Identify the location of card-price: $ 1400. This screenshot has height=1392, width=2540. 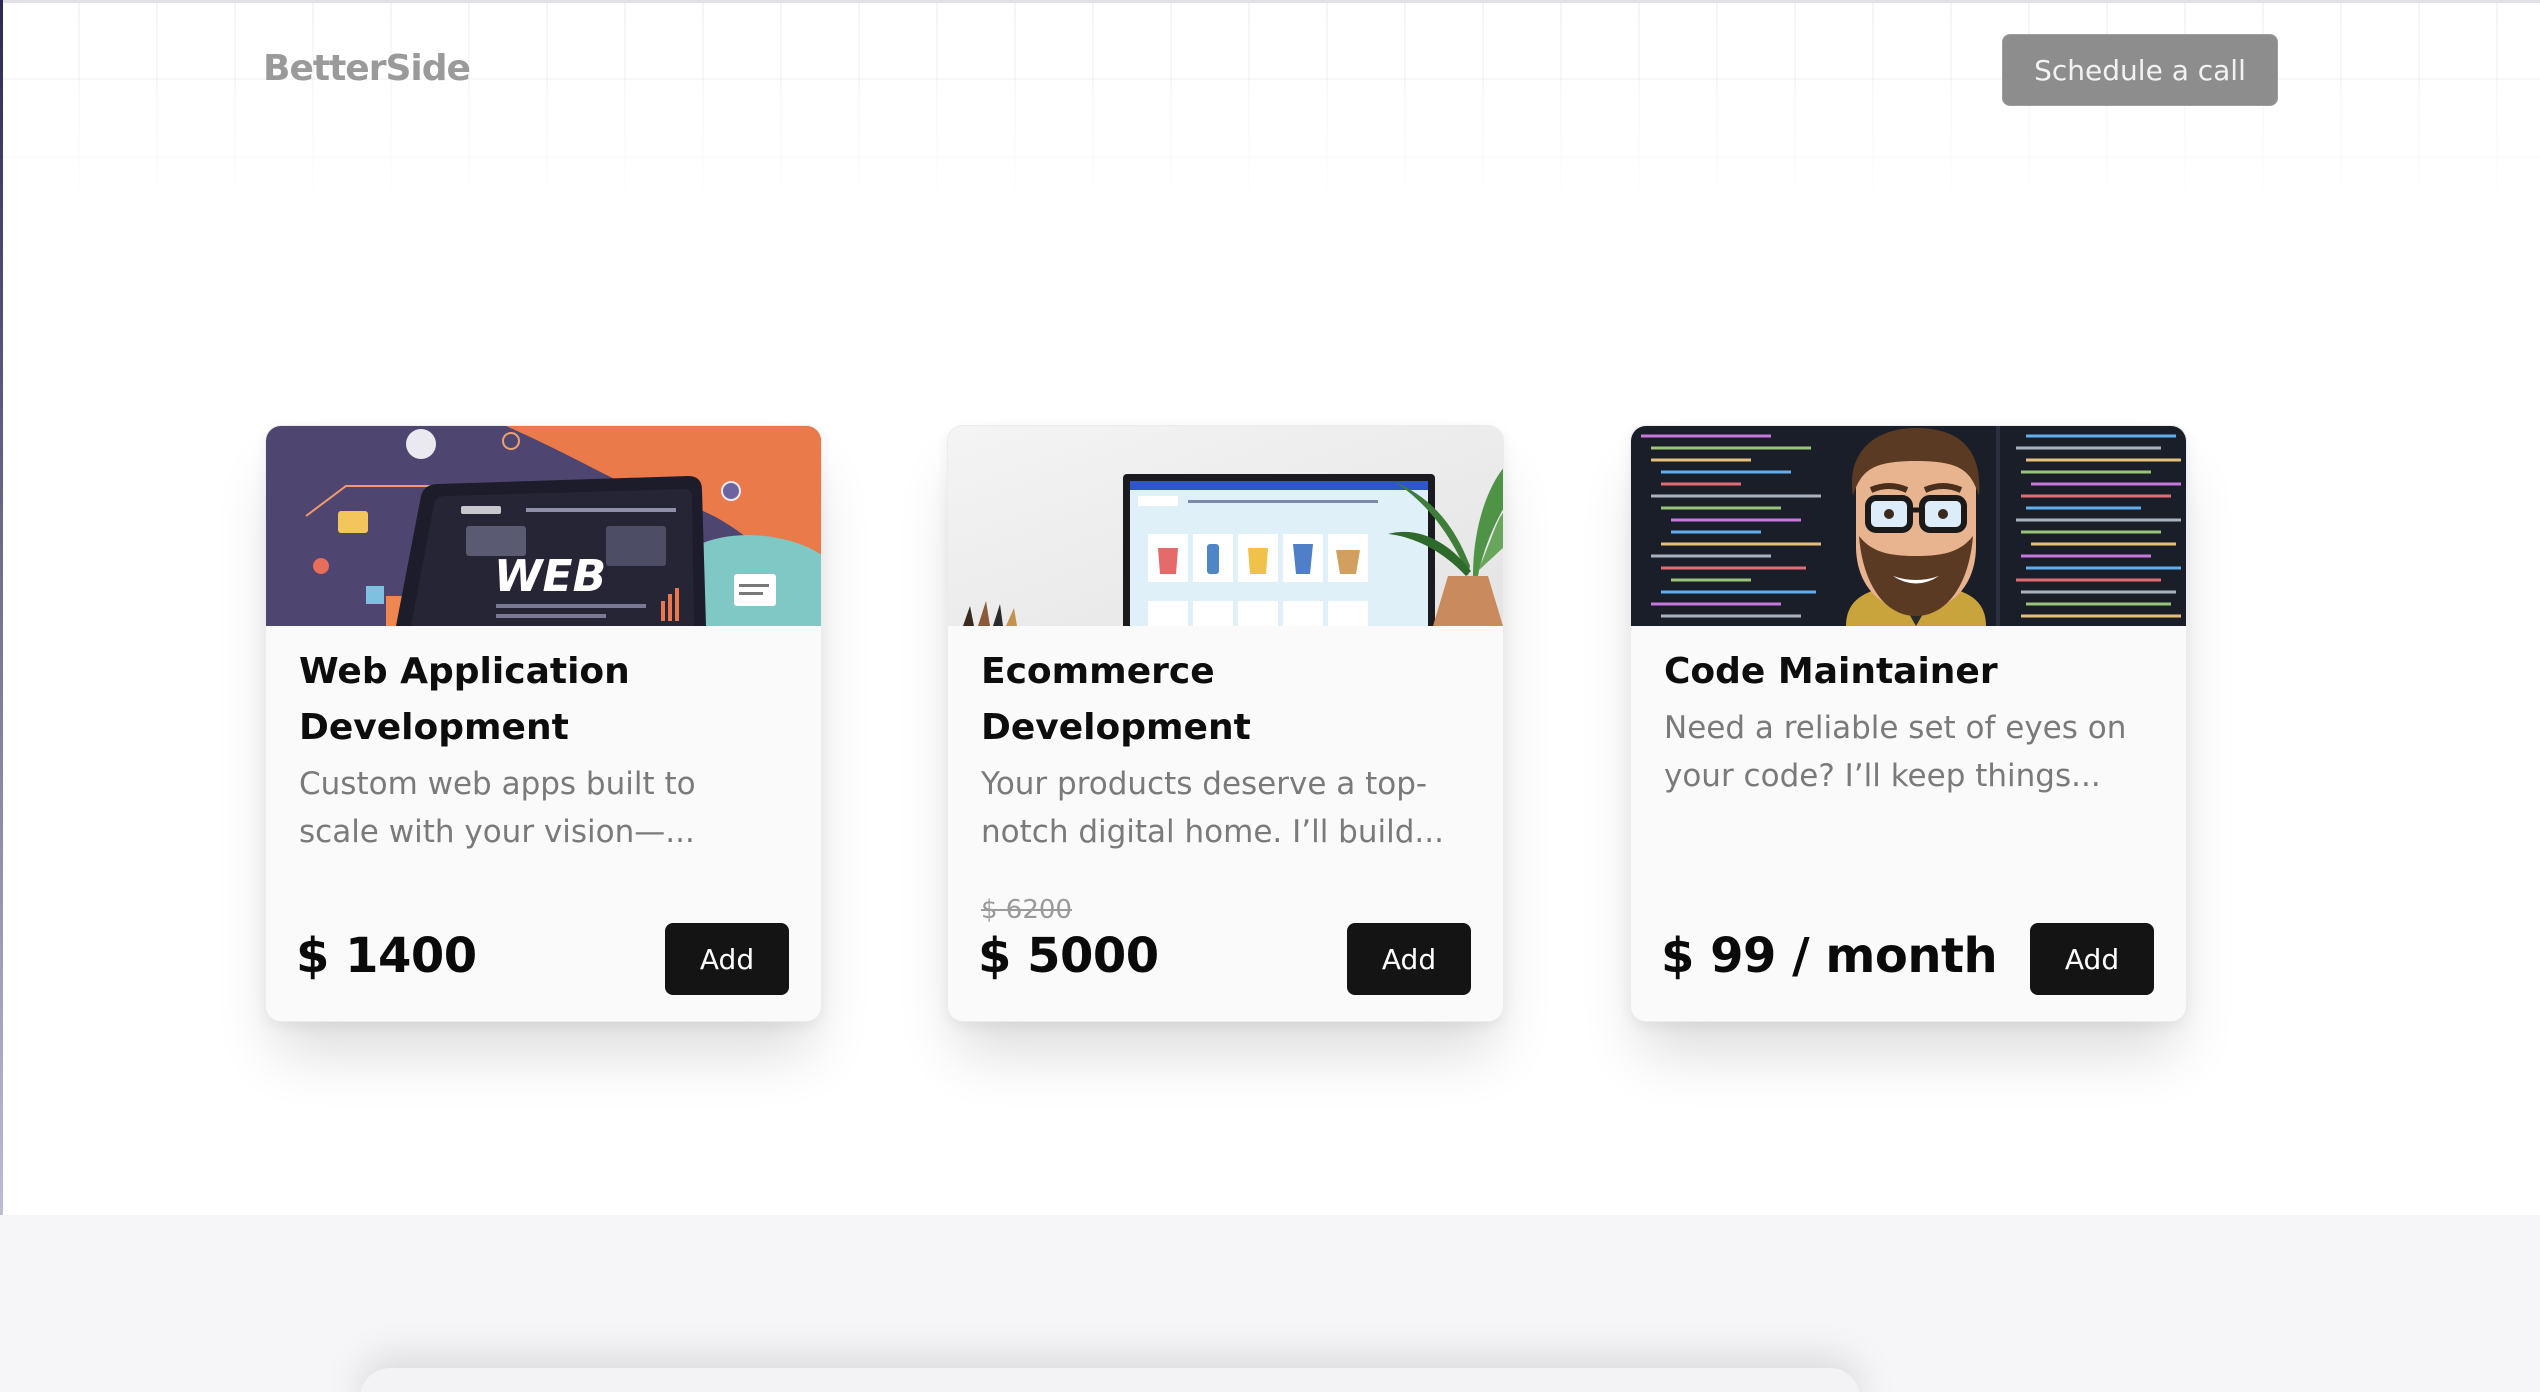
(386, 956).